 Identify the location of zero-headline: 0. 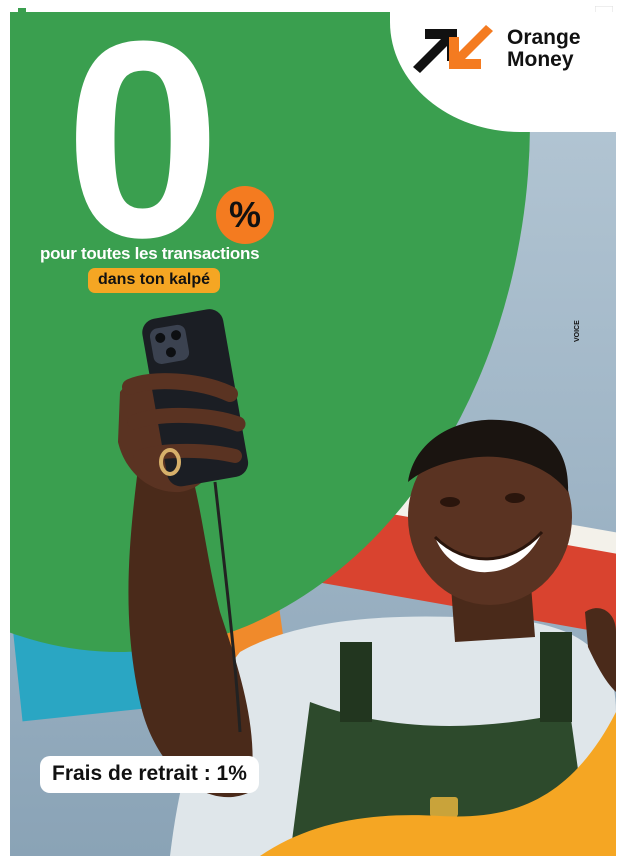
(143, 154).